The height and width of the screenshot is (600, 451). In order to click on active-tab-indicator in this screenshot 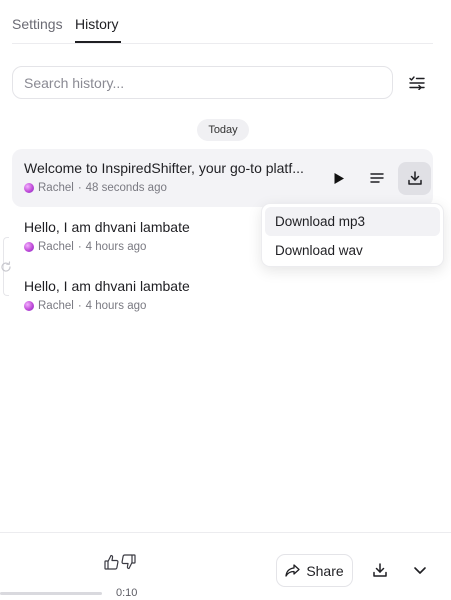, I will do `click(98, 42)`.